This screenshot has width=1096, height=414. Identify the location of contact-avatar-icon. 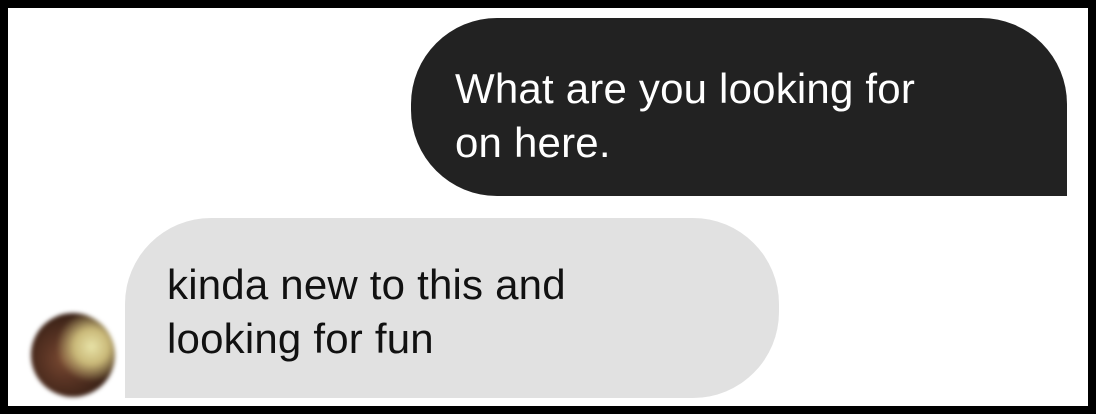
(73, 355).